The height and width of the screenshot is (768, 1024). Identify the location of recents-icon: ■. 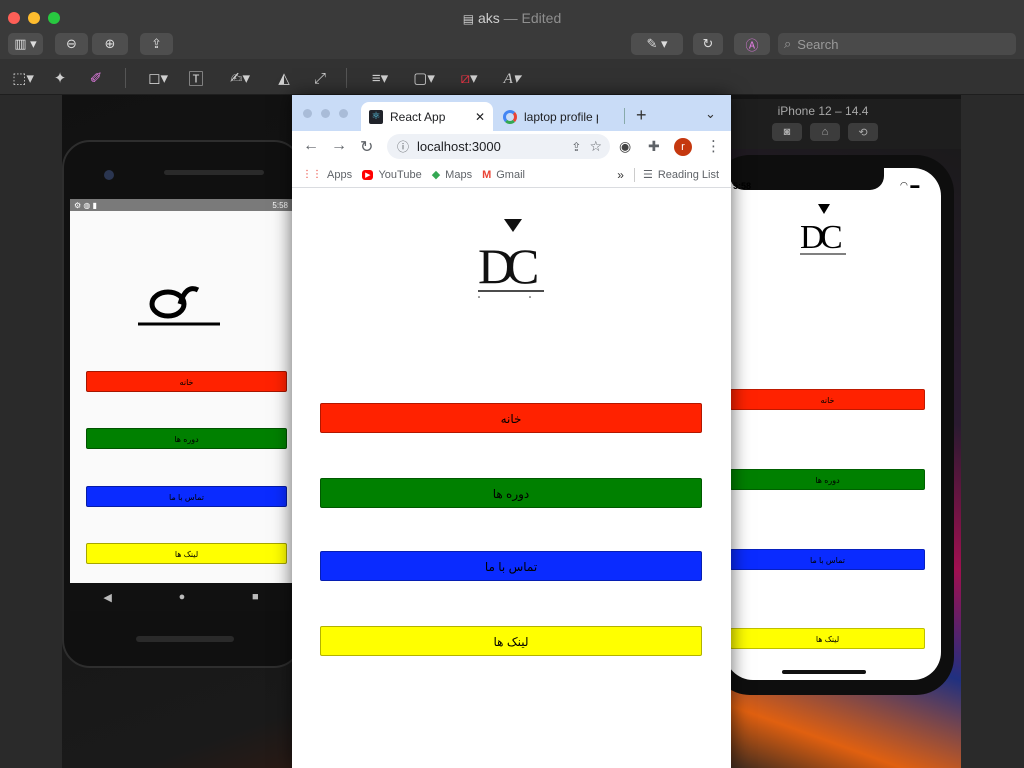
(255, 597).